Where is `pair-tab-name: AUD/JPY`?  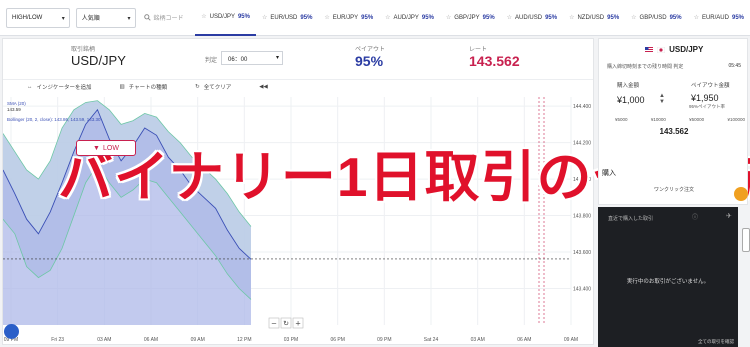 pair-tab-name: AUD/JPY is located at coordinates (406, 17).